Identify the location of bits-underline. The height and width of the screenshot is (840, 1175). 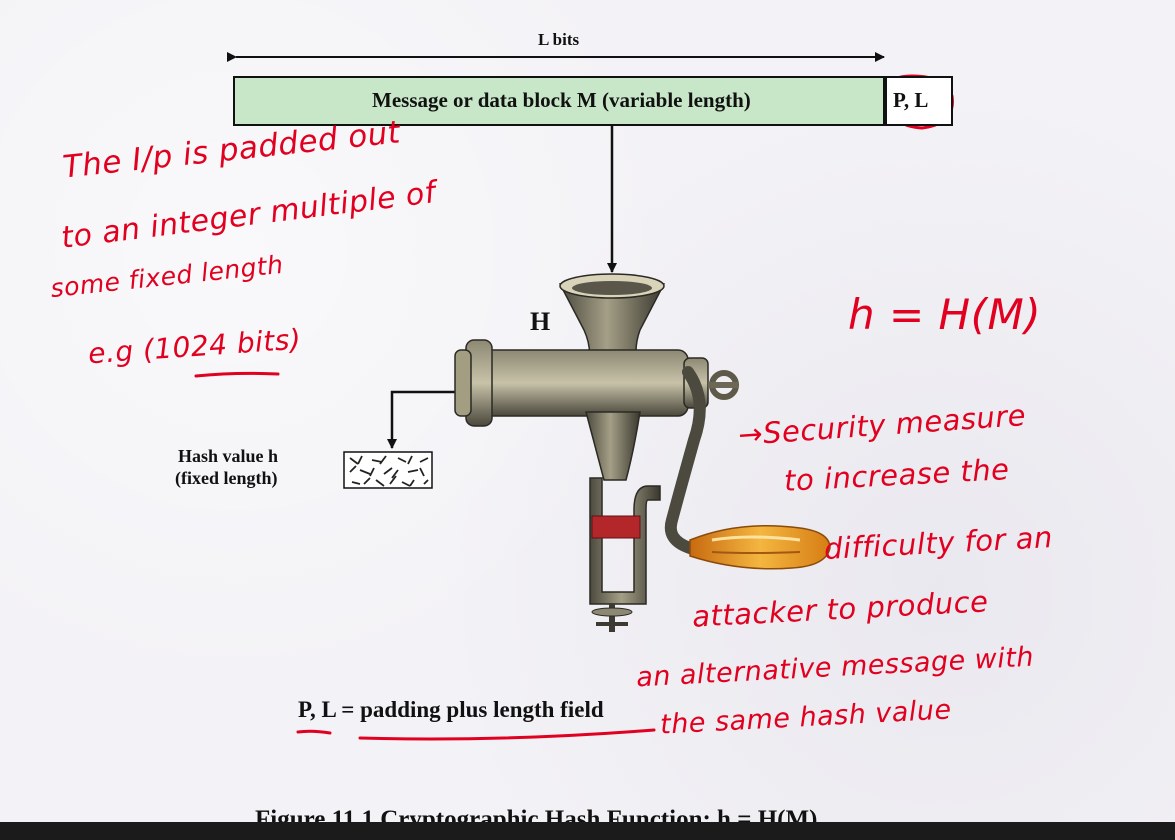
(237, 374).